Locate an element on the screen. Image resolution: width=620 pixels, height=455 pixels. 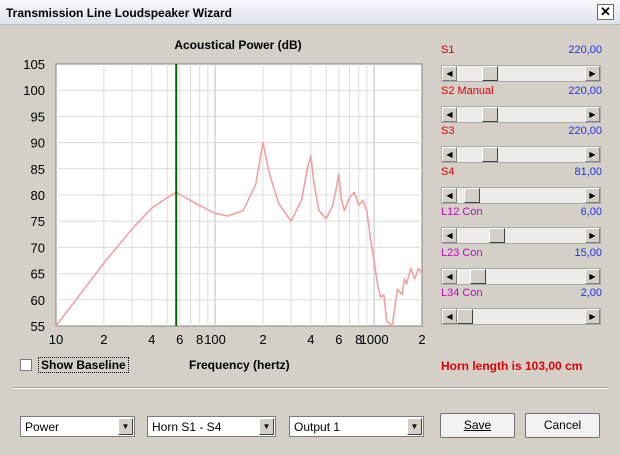
x-tick-label: 8 is located at coordinates (199, 339).